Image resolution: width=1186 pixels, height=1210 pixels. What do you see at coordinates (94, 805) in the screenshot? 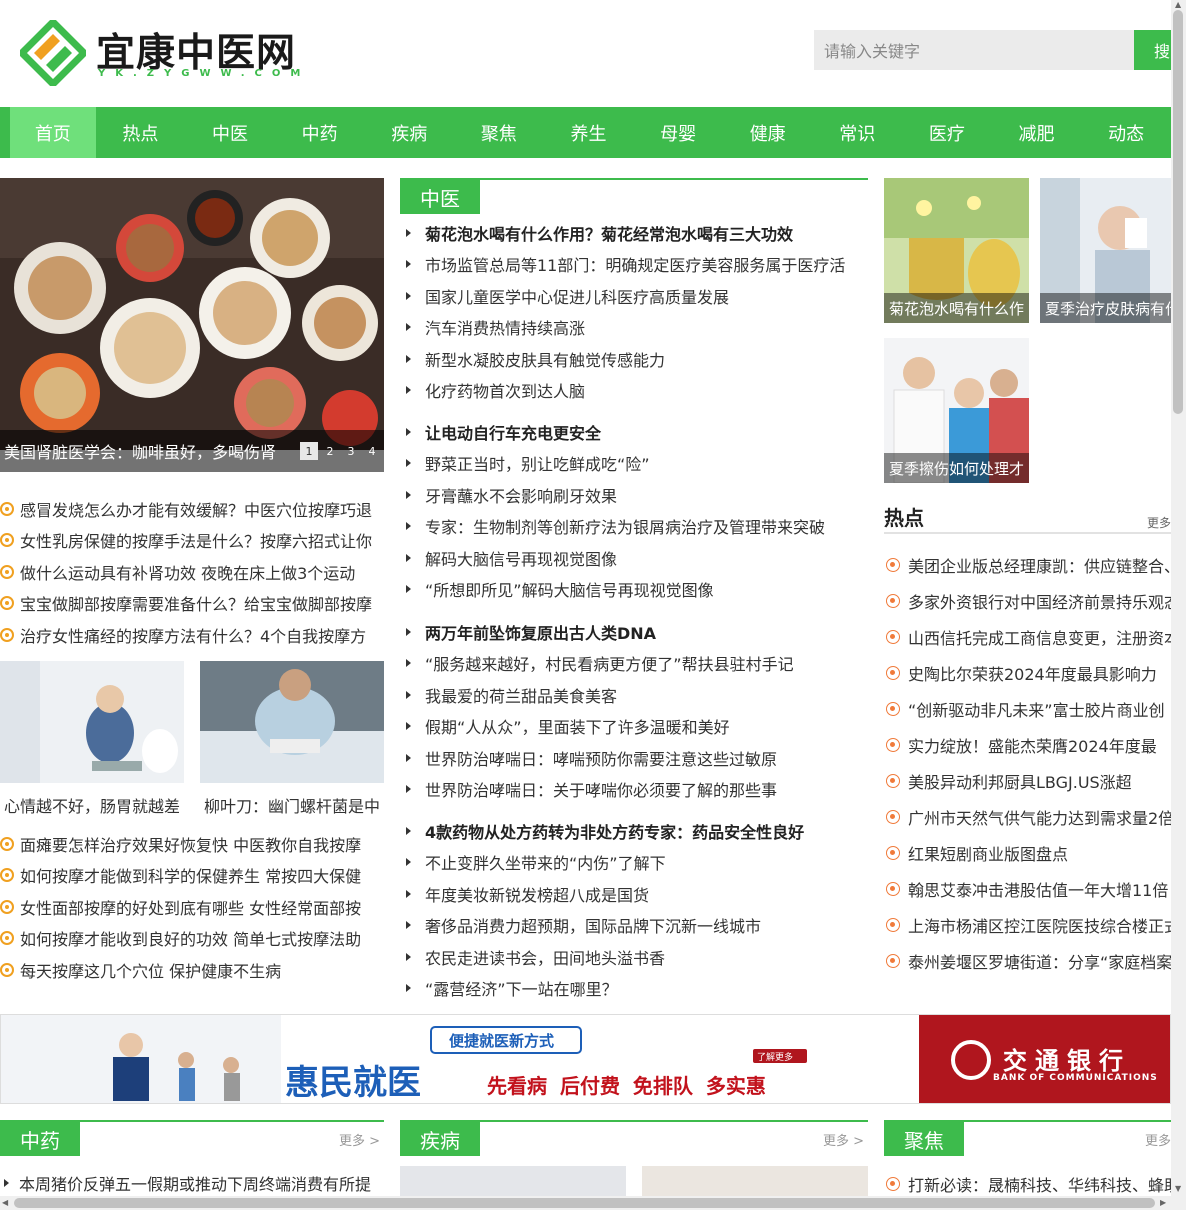
I see `thumb-caption: 心情越不好，肠胃就越差` at bounding box center [94, 805].